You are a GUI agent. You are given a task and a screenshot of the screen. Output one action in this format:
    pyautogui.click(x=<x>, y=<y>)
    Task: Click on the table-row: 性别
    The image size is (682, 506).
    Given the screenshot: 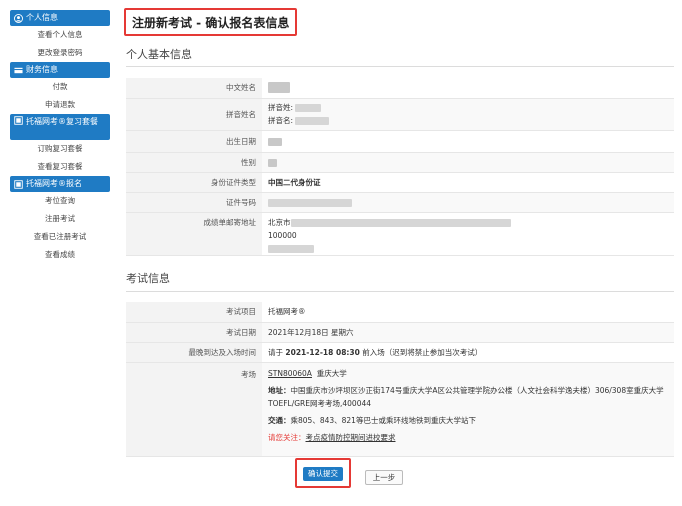 What is the action you would take?
    pyautogui.click(x=400, y=162)
    